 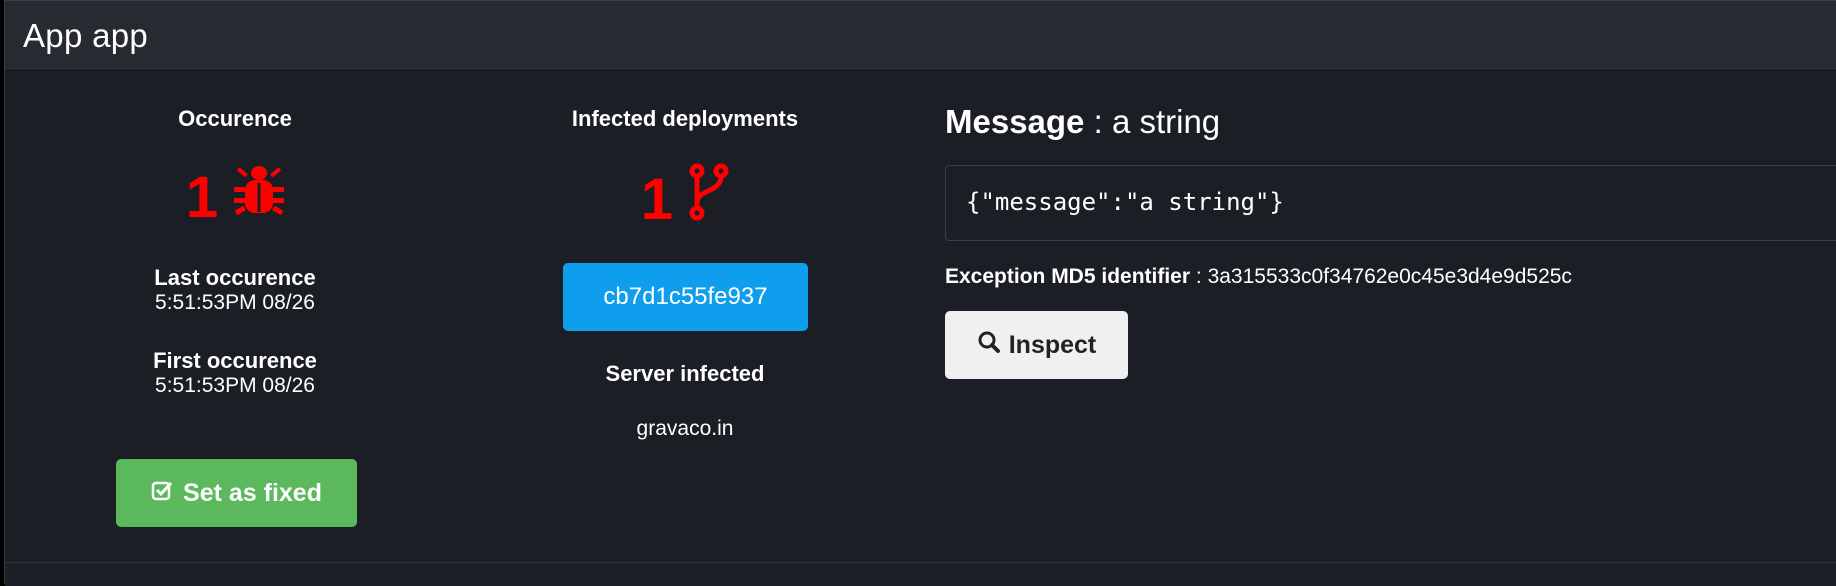 I want to click on panel-header: App app, so click(x=920, y=36).